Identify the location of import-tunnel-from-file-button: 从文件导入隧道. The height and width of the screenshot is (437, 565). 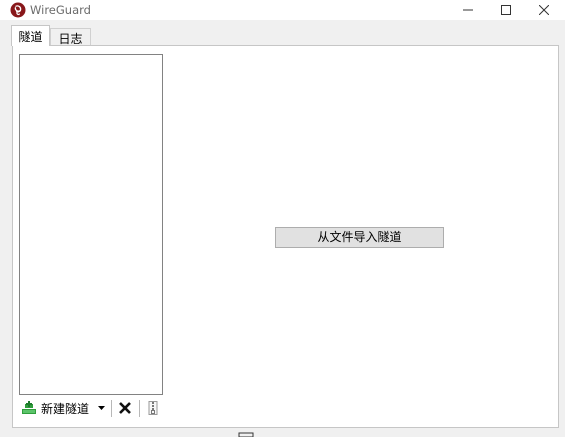
(359, 237).